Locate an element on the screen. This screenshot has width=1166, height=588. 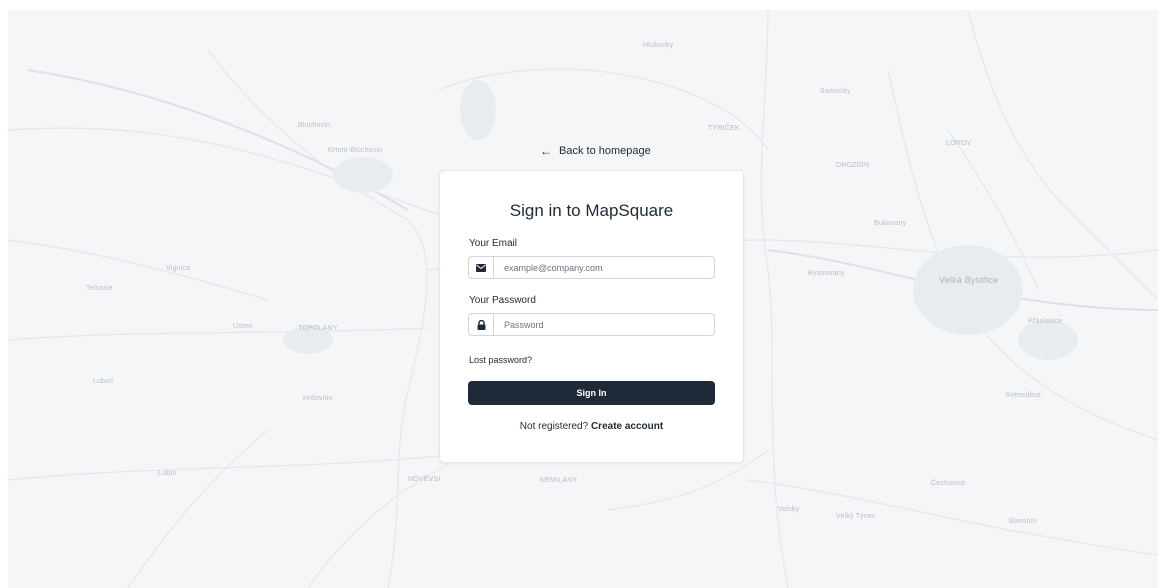
map-label: Hrdovitin is located at coordinates (318, 398).